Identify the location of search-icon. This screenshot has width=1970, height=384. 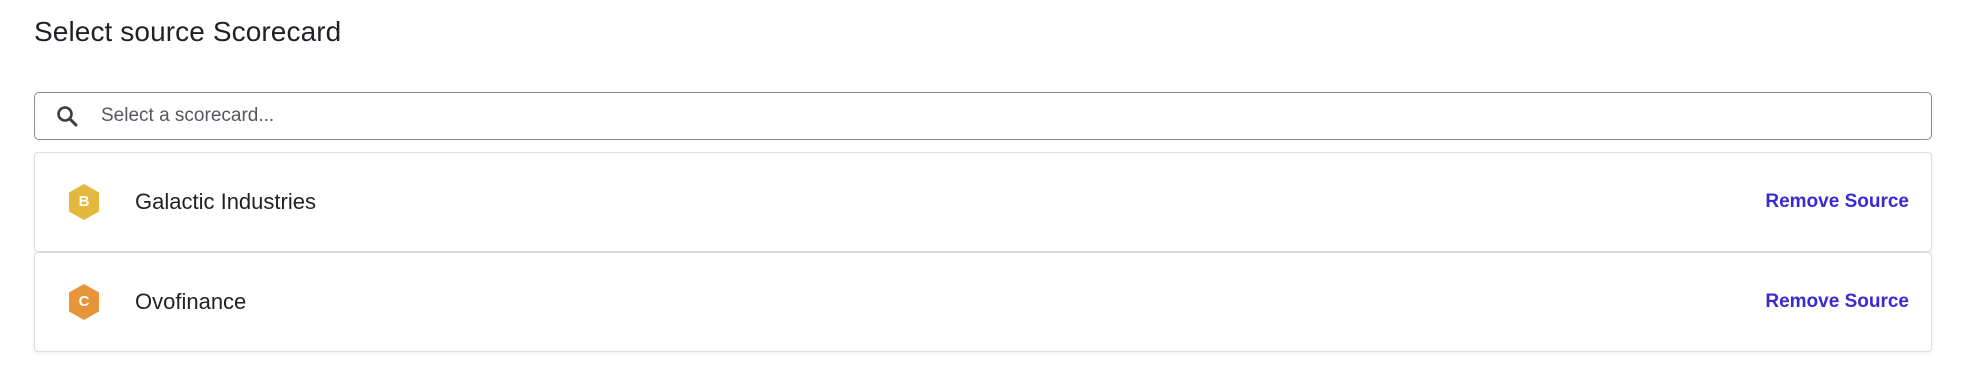
(67, 116).